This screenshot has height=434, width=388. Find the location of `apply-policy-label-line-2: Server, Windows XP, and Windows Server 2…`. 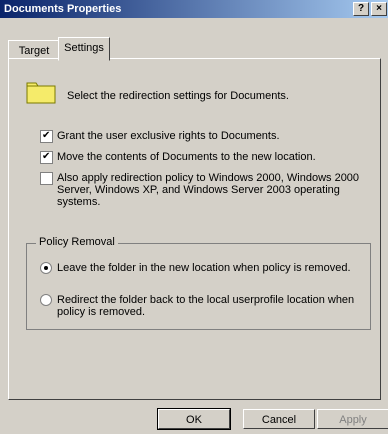

apply-policy-label-line-2: Server, Windows XP, and Windows Server 2… is located at coordinates (198, 190).